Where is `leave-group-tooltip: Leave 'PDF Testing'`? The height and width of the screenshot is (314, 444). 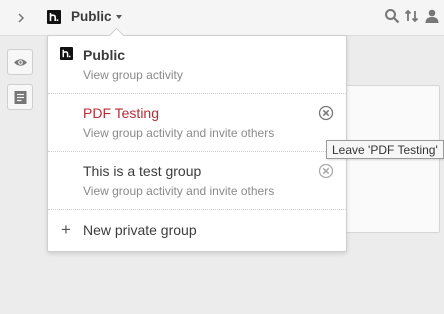
leave-group-tooltip: Leave 'PDF Testing' is located at coordinates (385, 149).